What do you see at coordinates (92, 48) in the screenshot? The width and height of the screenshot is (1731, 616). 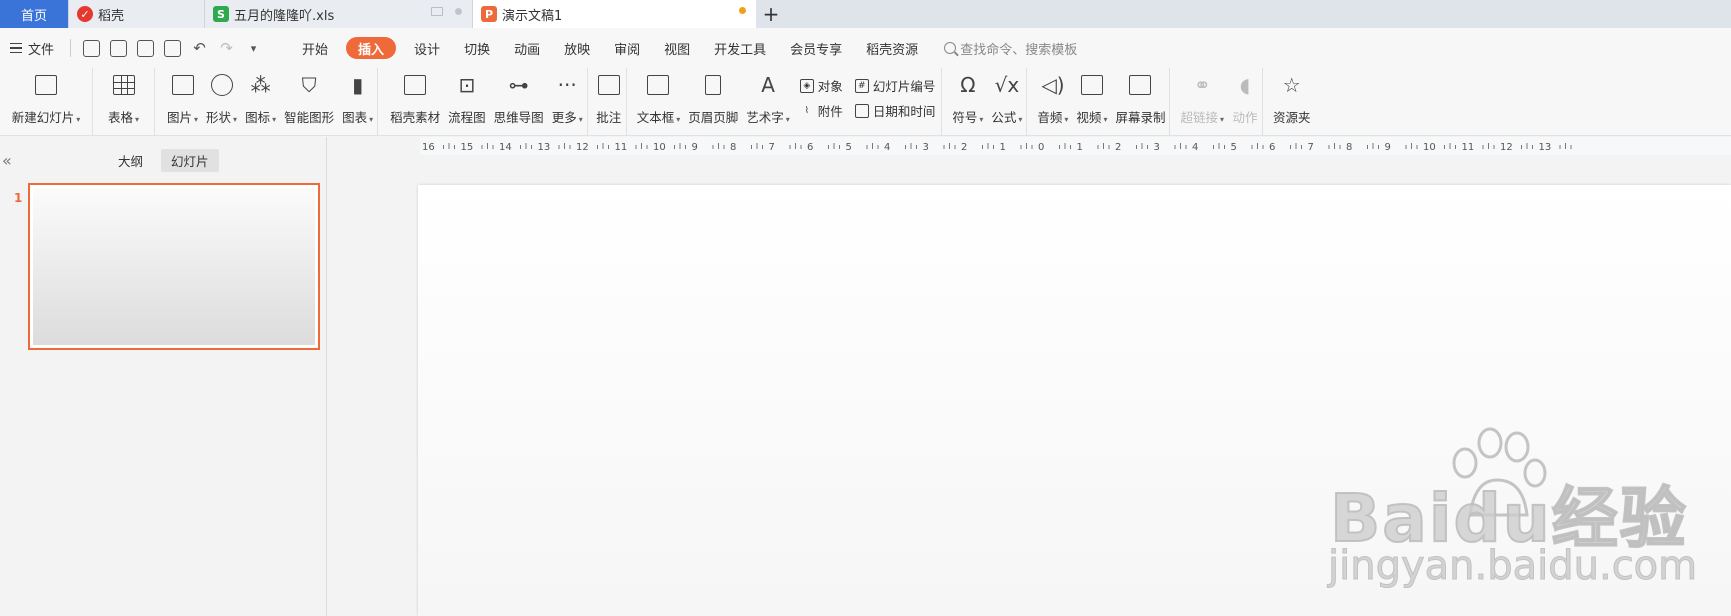 I see `save-icon` at bounding box center [92, 48].